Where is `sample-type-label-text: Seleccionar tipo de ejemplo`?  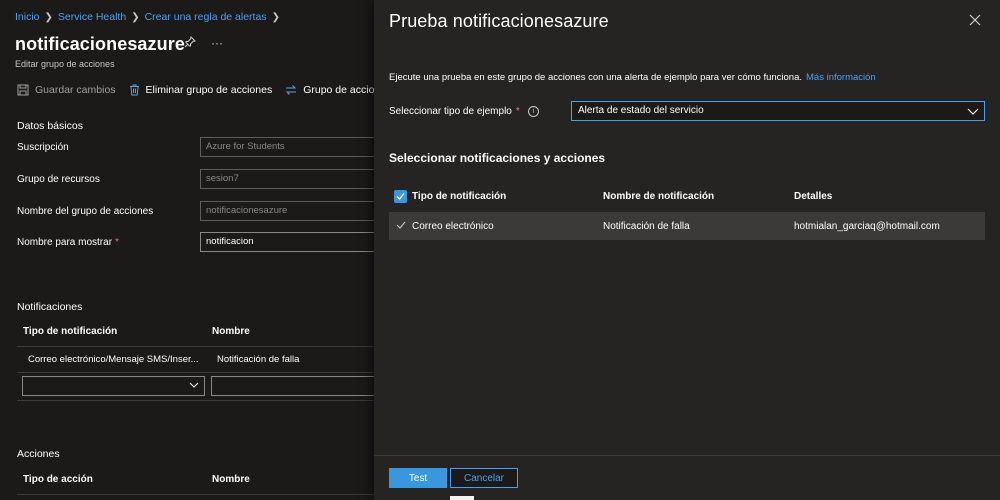 sample-type-label-text: Seleccionar tipo de ejemplo is located at coordinates (450, 111).